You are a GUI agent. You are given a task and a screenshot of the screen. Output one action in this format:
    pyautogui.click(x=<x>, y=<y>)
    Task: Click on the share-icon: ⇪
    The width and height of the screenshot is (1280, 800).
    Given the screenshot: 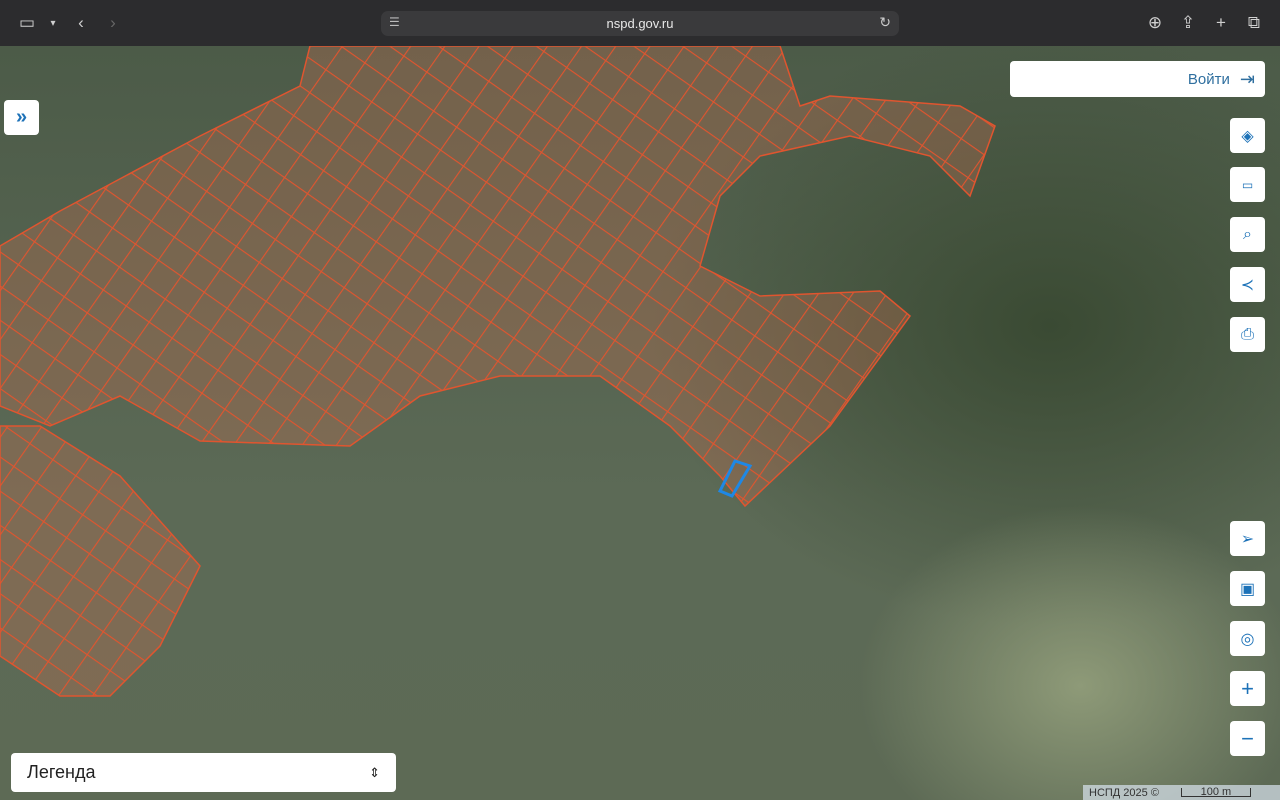 What is the action you would take?
    pyautogui.click(x=1188, y=23)
    